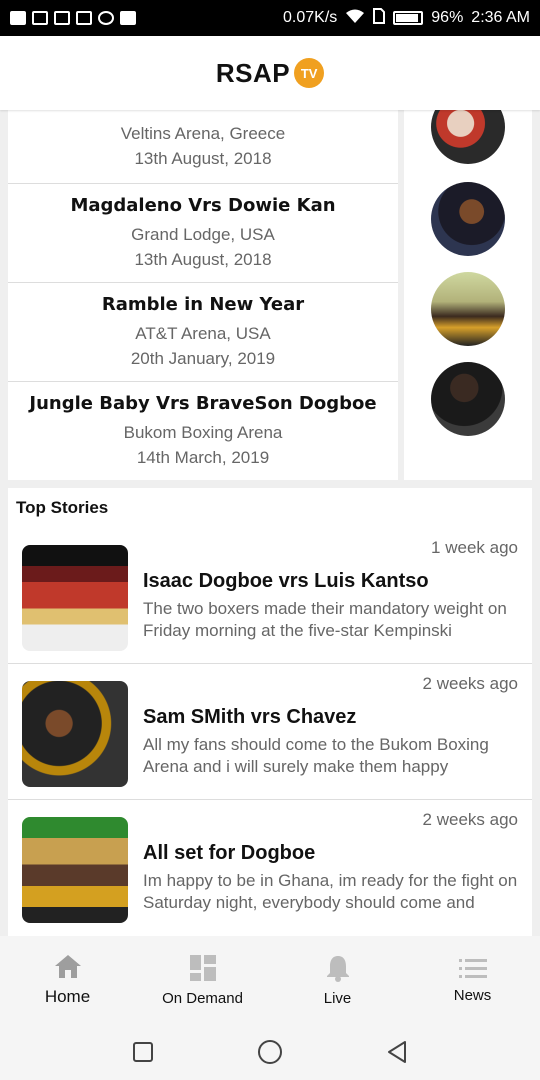  What do you see at coordinates (447, 17) in the screenshot?
I see `battery-percent: 96%` at bounding box center [447, 17].